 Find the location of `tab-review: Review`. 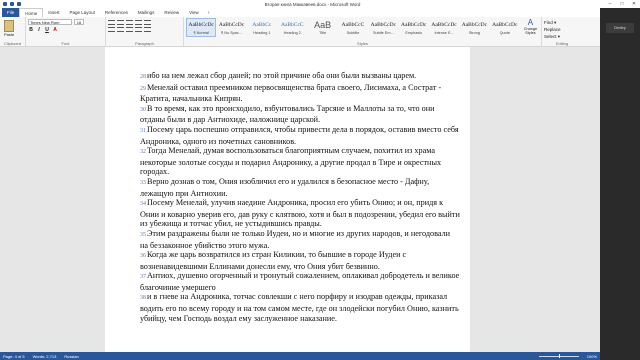

tab-review: Review is located at coordinates (171, 12).